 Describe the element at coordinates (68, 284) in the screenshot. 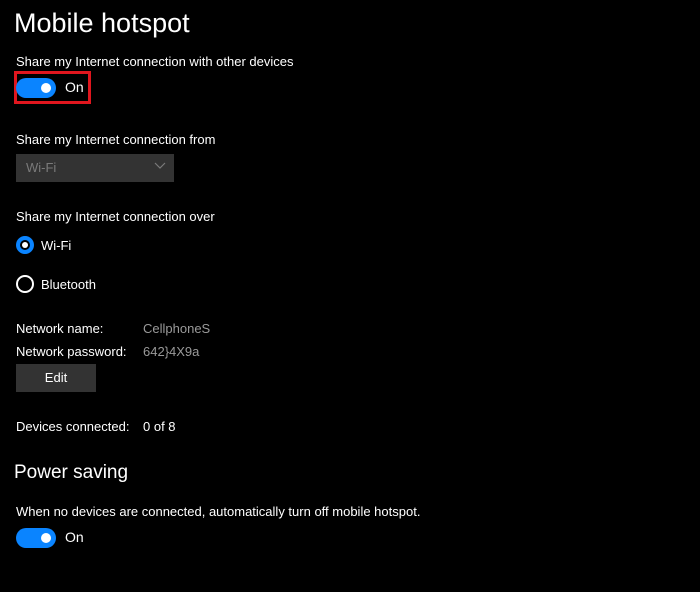

I see `radio-bluetooth-label: Bluetooth` at that location.